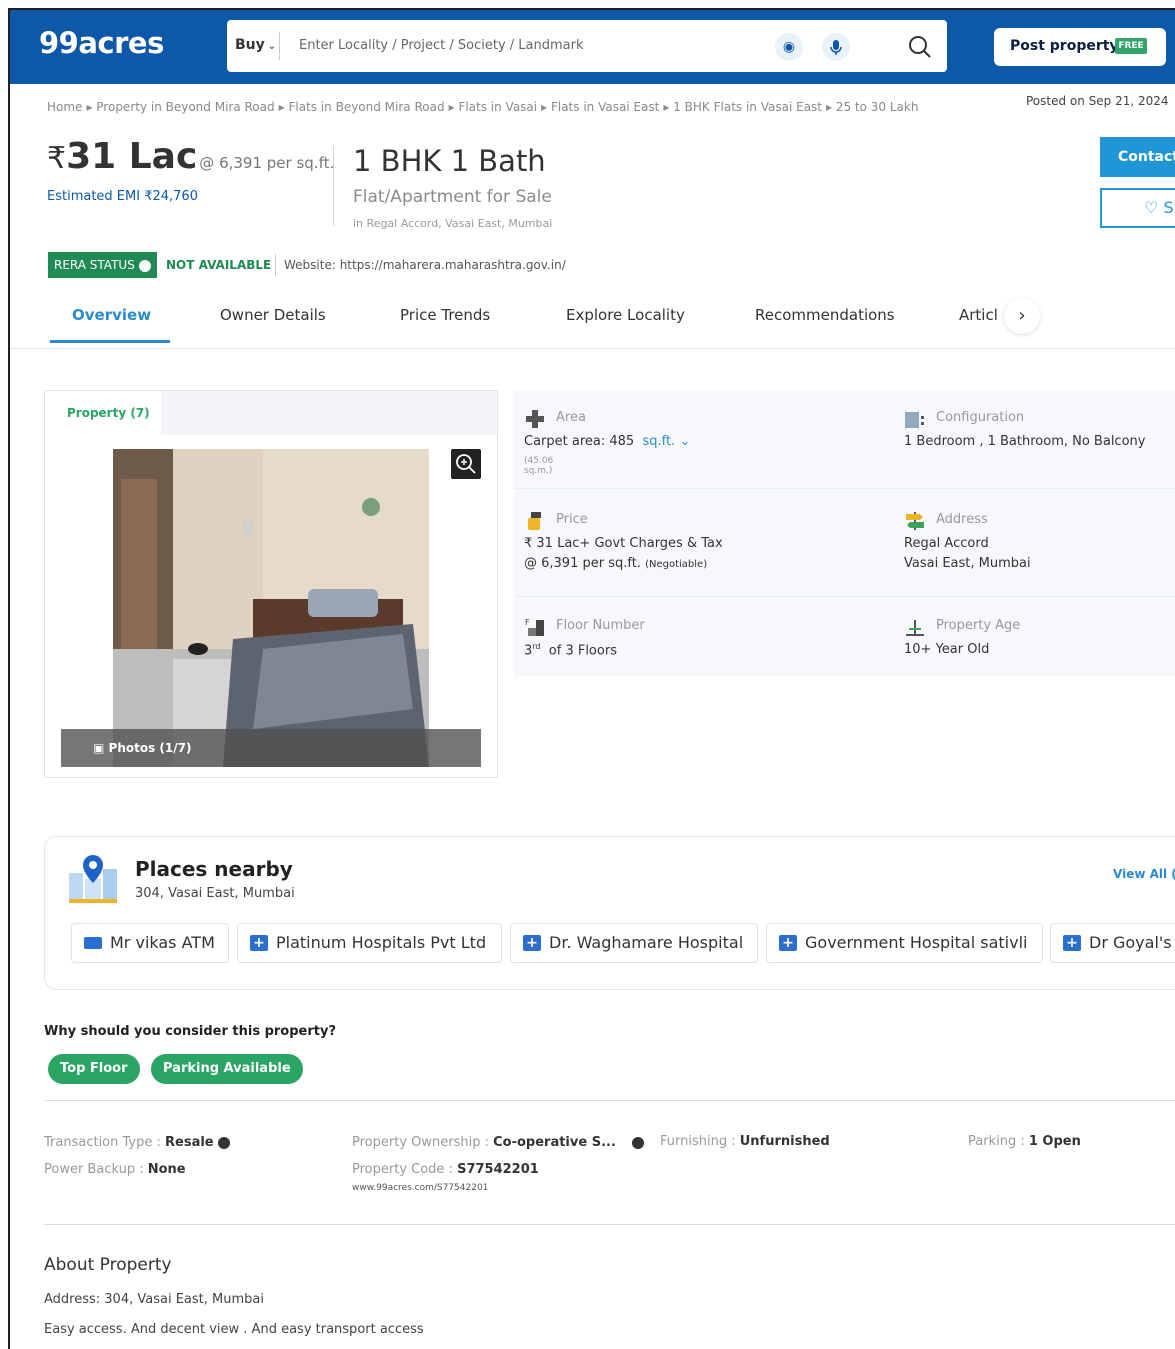  I want to click on currency-symbol: ₹, so click(57, 158).